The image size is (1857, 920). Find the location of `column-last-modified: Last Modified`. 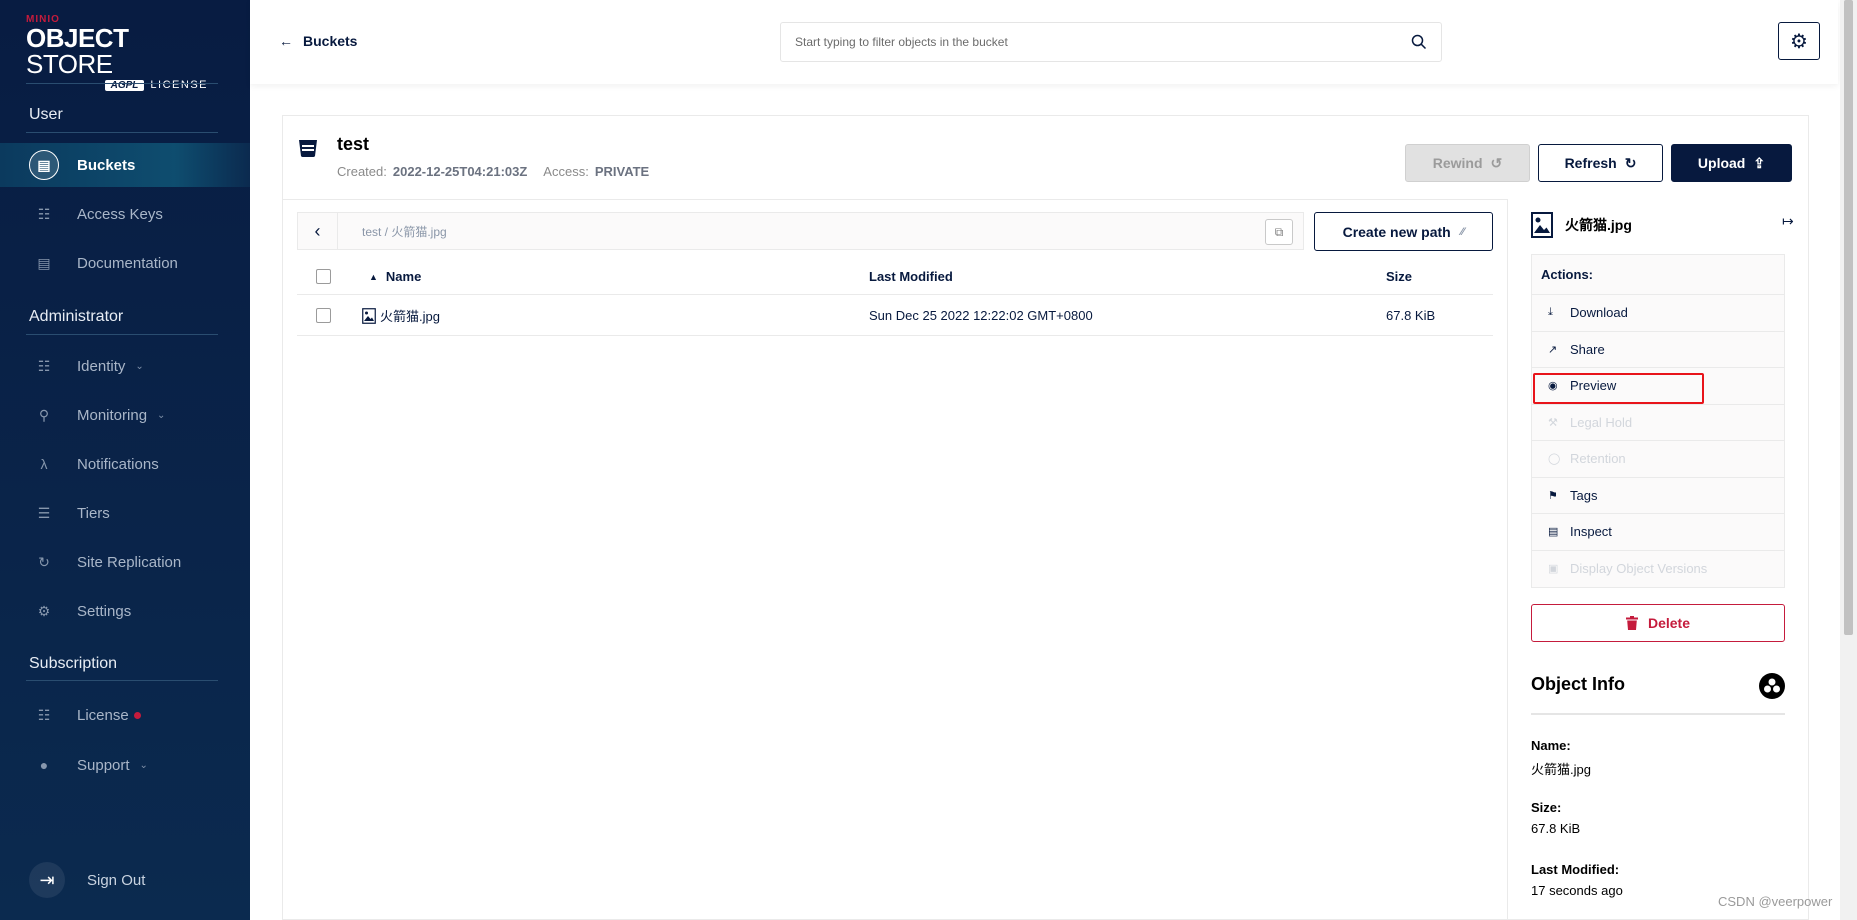

column-last-modified: Last Modified is located at coordinates (911, 276).